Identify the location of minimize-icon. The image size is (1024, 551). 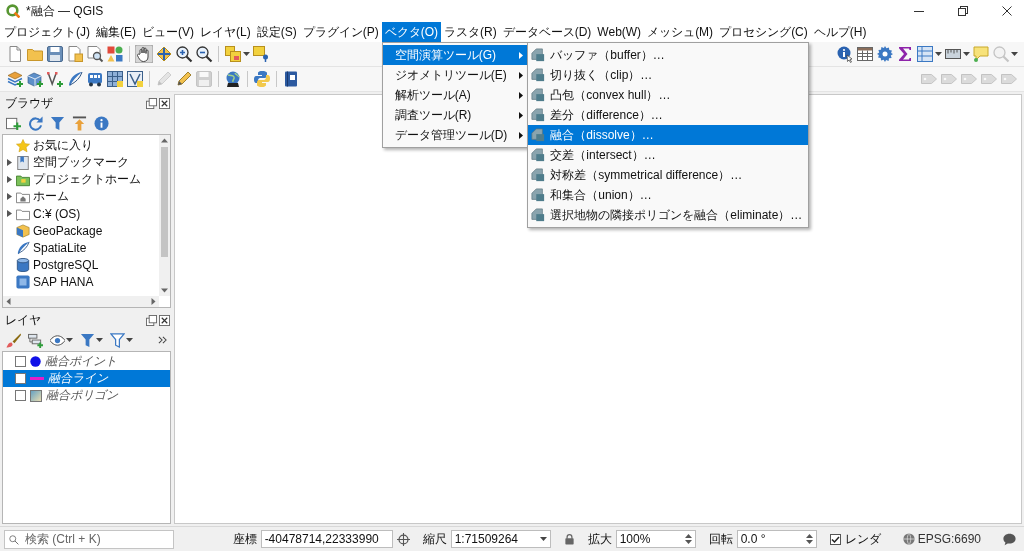
(919, 11).